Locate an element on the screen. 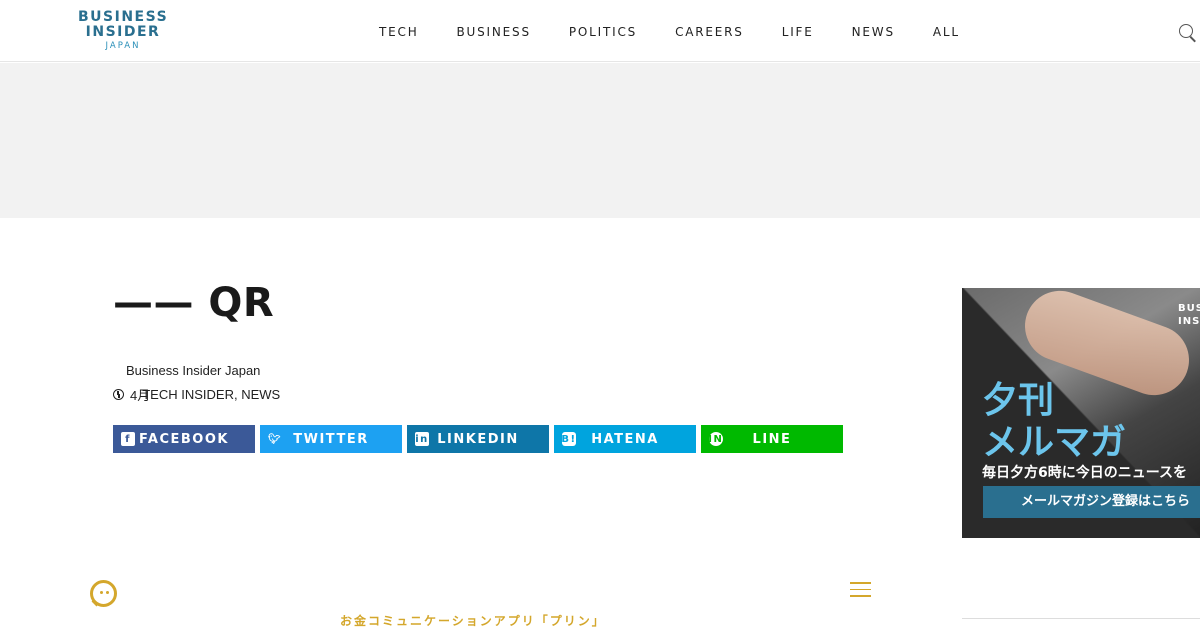  promo-text: お金コミュニケーションアプリ「プリン」 is located at coordinates (473, 620).